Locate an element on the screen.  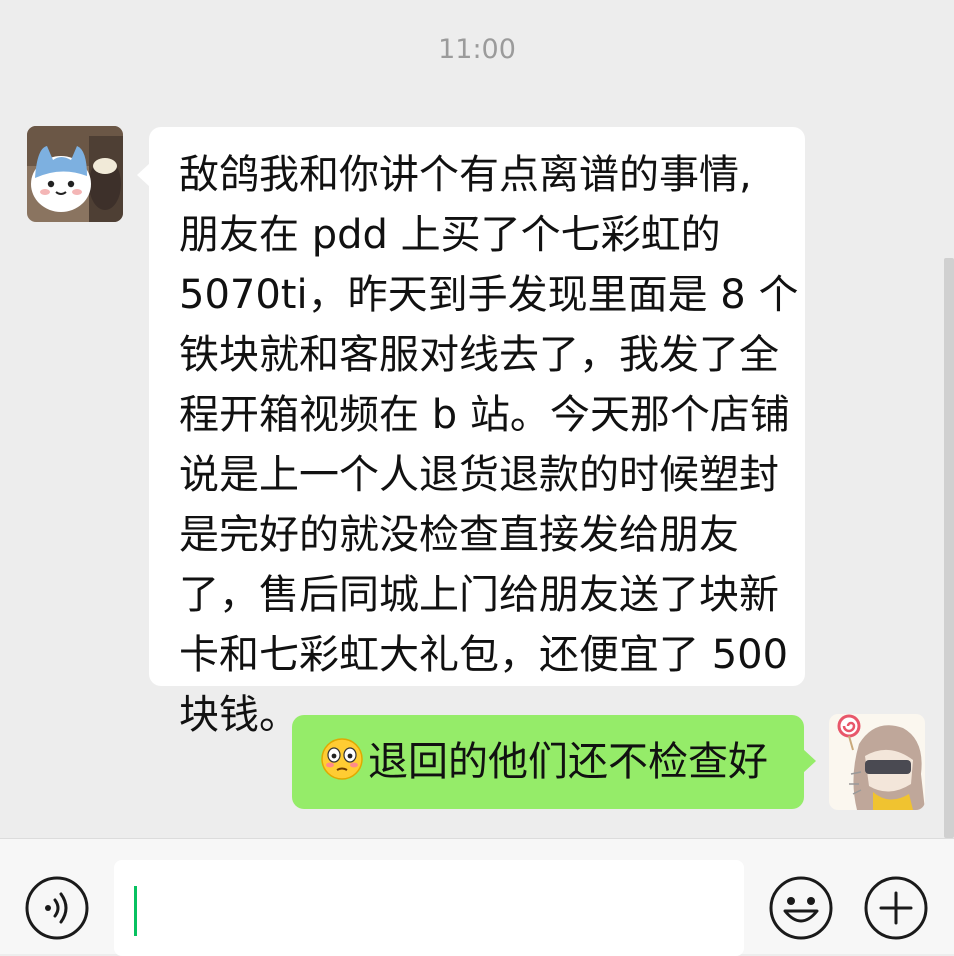
plus-icon is located at coordinates (896, 908).